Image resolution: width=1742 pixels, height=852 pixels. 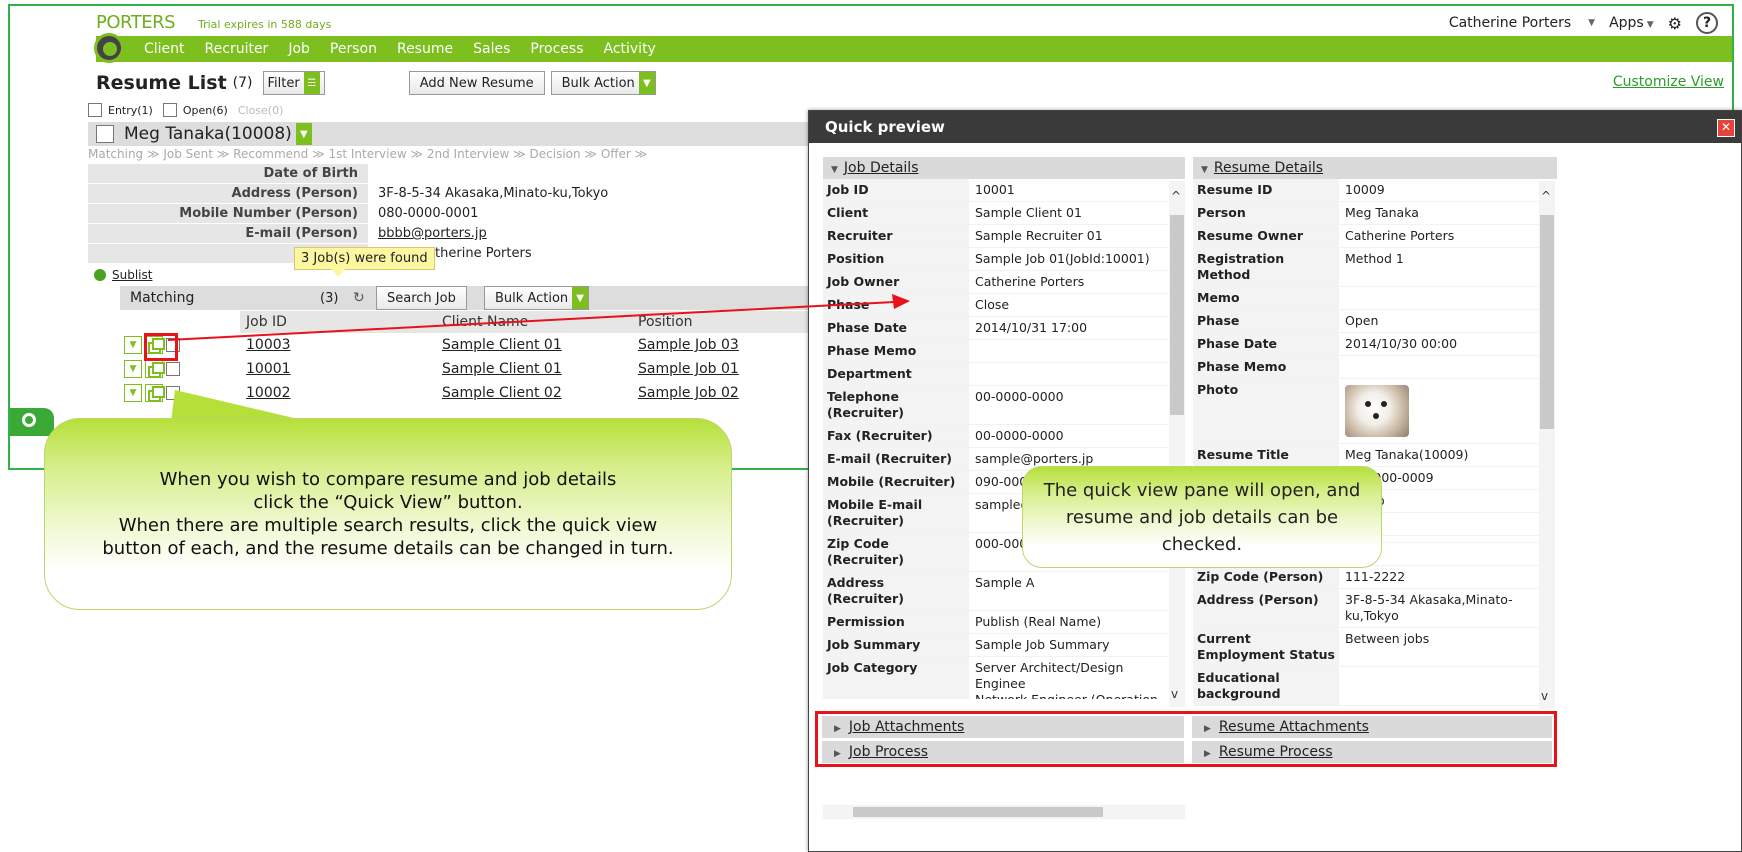 What do you see at coordinates (556, 49) in the screenshot?
I see `nav-process: Process` at bounding box center [556, 49].